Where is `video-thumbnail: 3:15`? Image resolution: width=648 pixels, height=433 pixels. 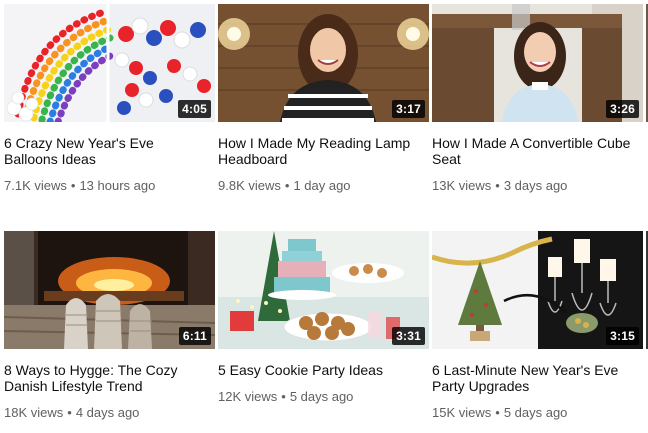 video-thumbnail: 3:15 is located at coordinates (537, 290).